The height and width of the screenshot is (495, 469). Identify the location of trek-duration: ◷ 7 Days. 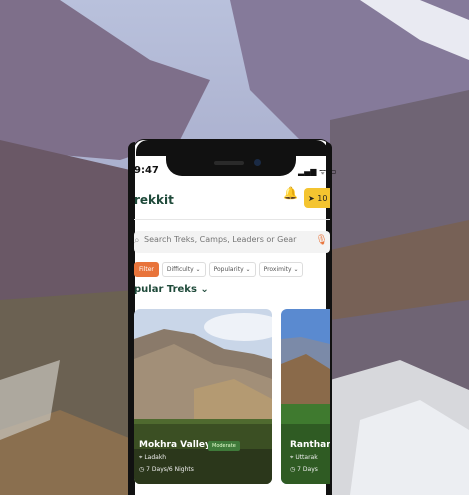
(304, 469).